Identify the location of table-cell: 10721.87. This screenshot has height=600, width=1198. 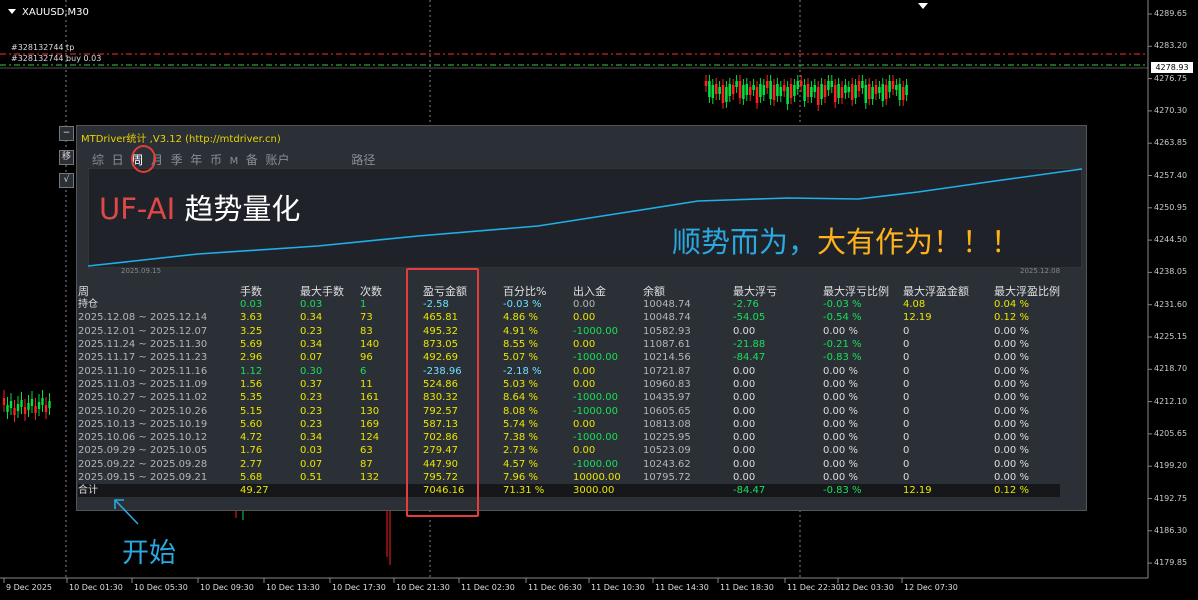
(667, 371).